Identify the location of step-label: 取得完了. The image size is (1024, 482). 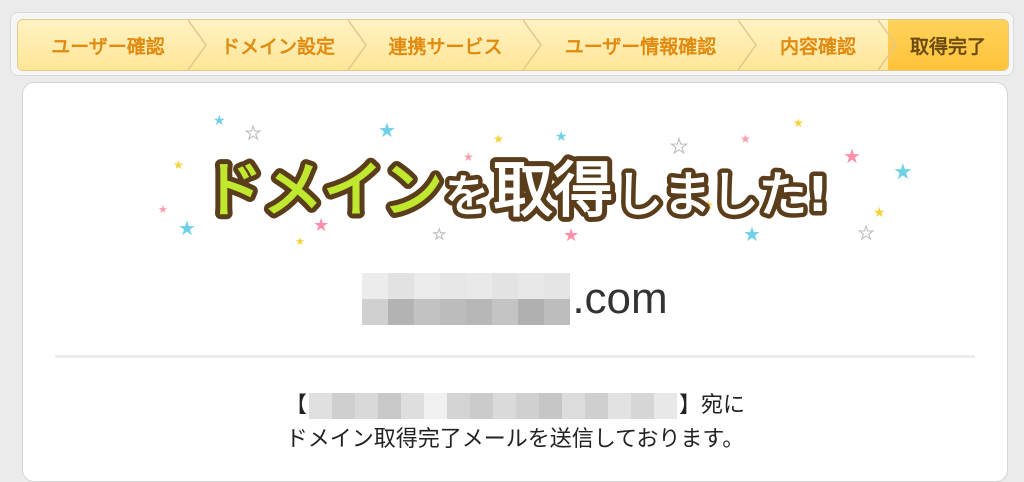
(947, 46).